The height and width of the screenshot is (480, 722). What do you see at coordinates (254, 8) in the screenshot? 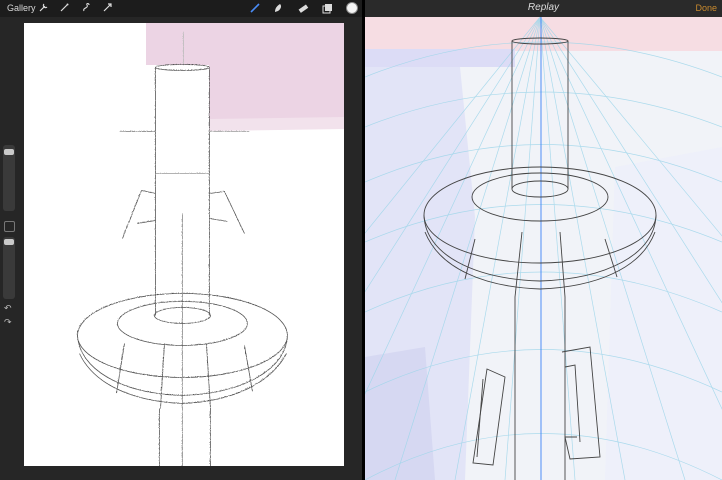
I see `brush-icon` at bounding box center [254, 8].